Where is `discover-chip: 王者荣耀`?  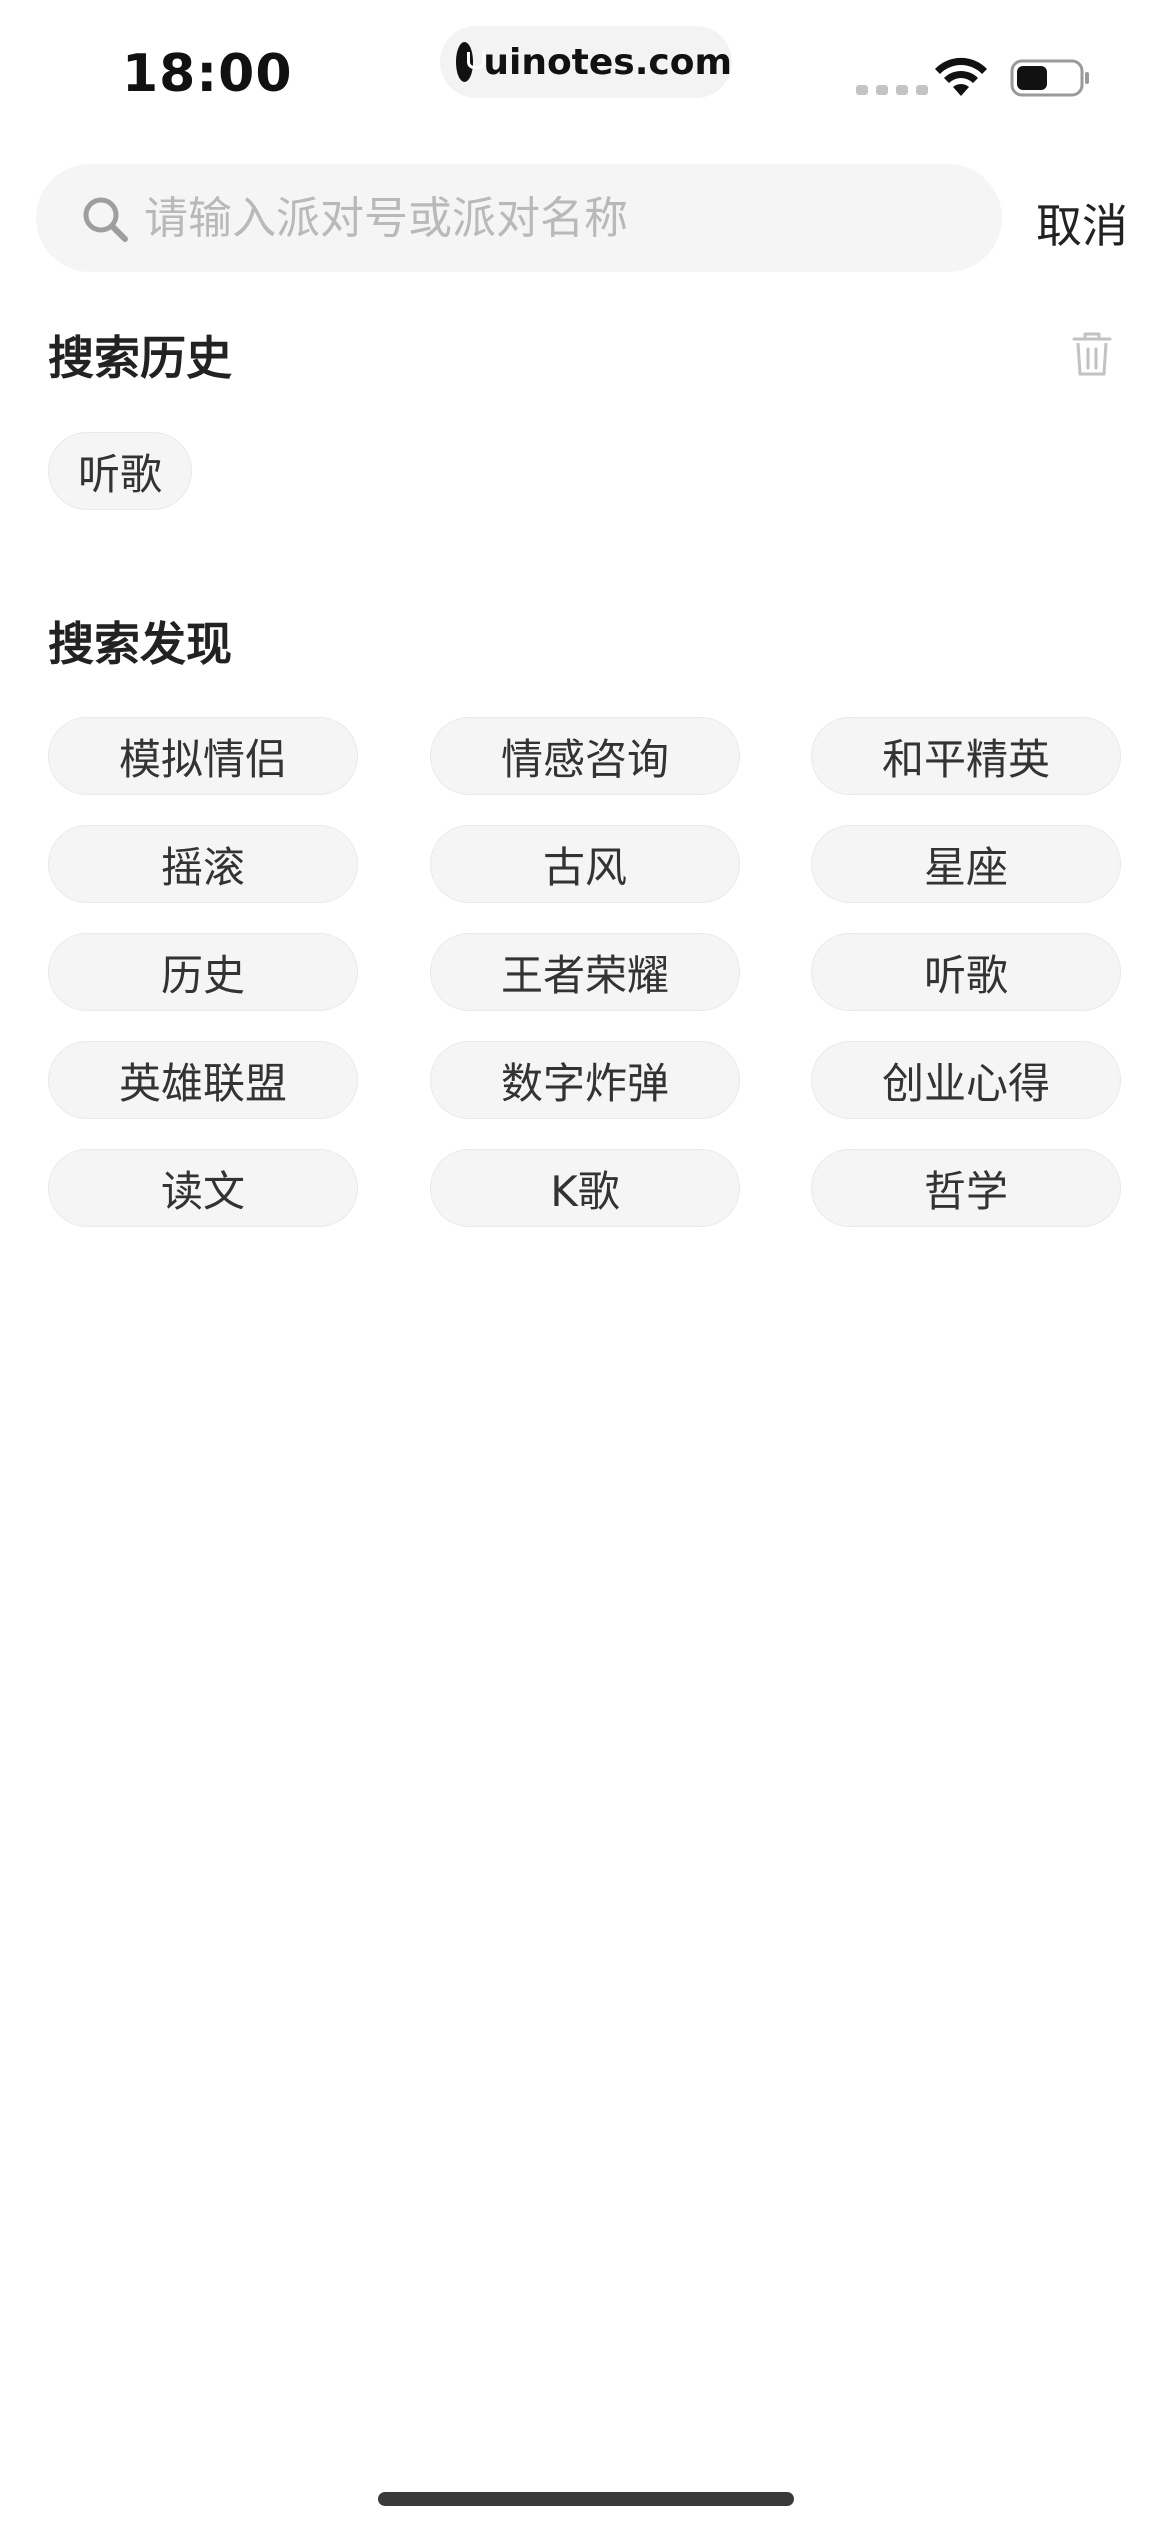
discover-chip: 王者荣耀 is located at coordinates (585, 972).